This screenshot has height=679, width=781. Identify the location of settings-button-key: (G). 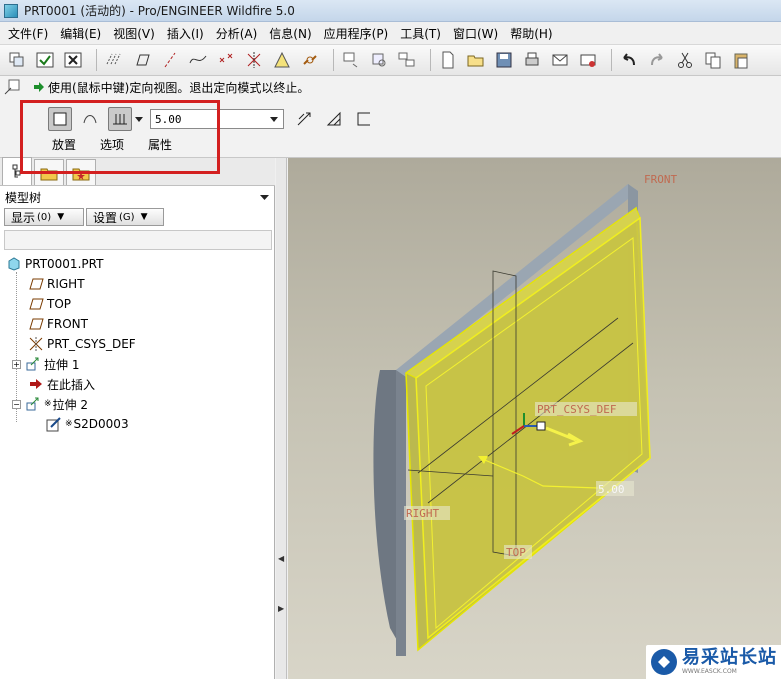
(127, 217).